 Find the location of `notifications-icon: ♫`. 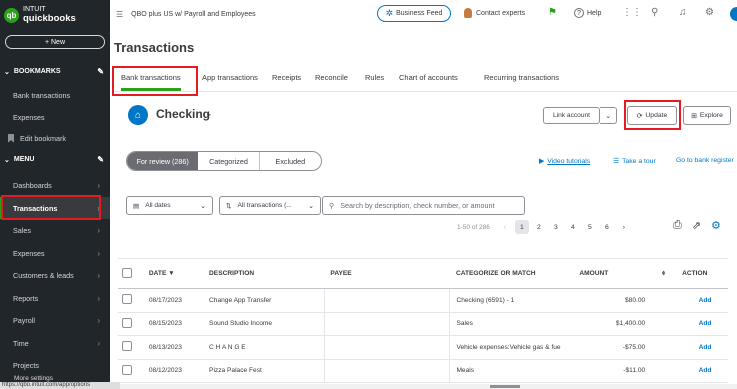

notifications-icon: ♫ is located at coordinates (683, 12).